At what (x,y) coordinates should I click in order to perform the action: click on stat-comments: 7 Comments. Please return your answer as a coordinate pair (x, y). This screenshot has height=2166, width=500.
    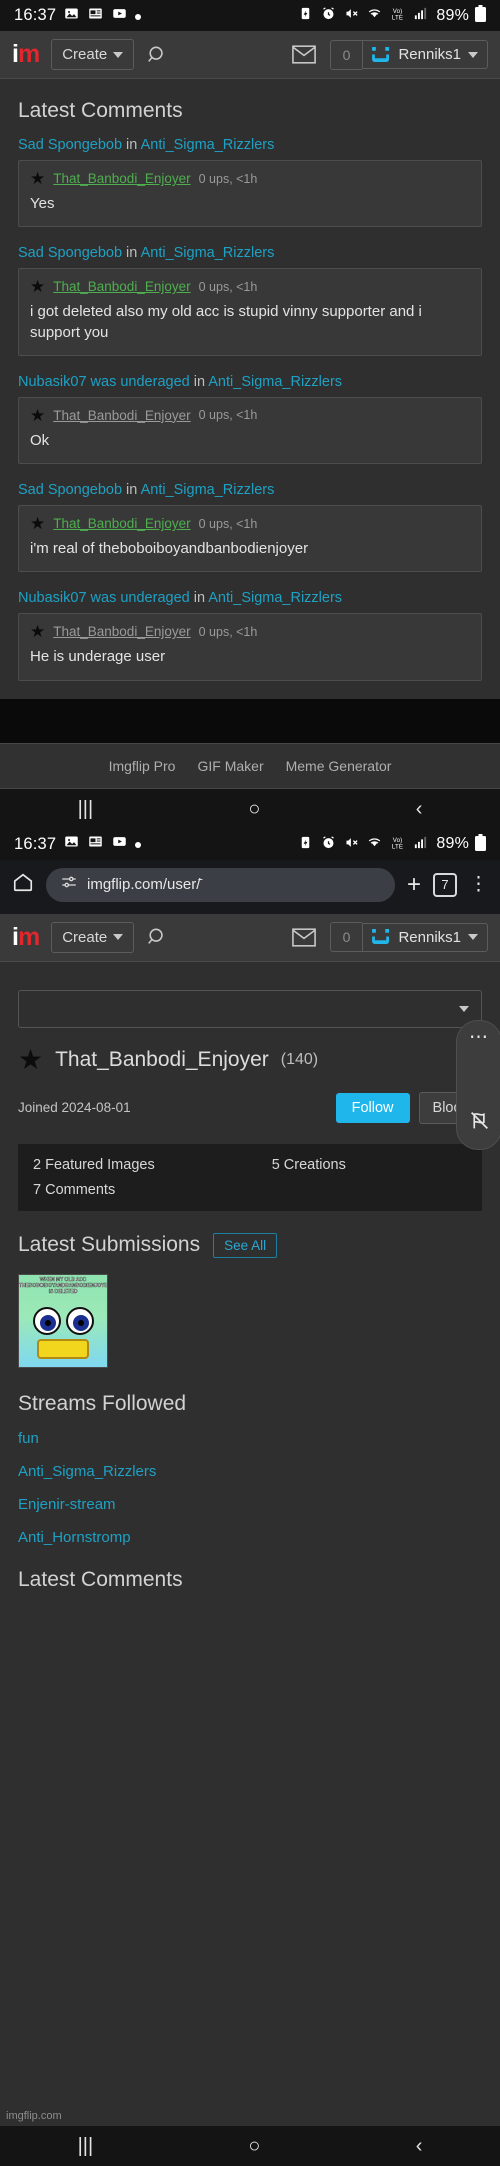
    Looking at the image, I should click on (152, 1190).